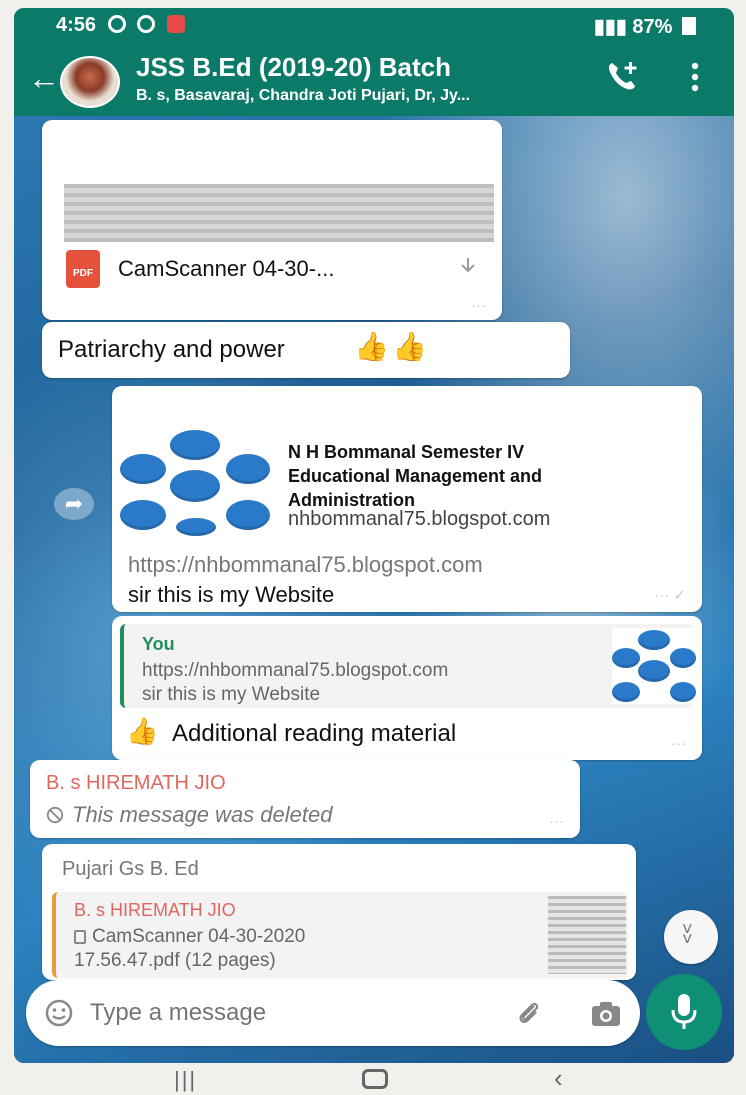  Describe the element at coordinates (293, 67) in the screenshot. I see `chat-title: JSS B.Ed (2019-20) Batch` at that location.